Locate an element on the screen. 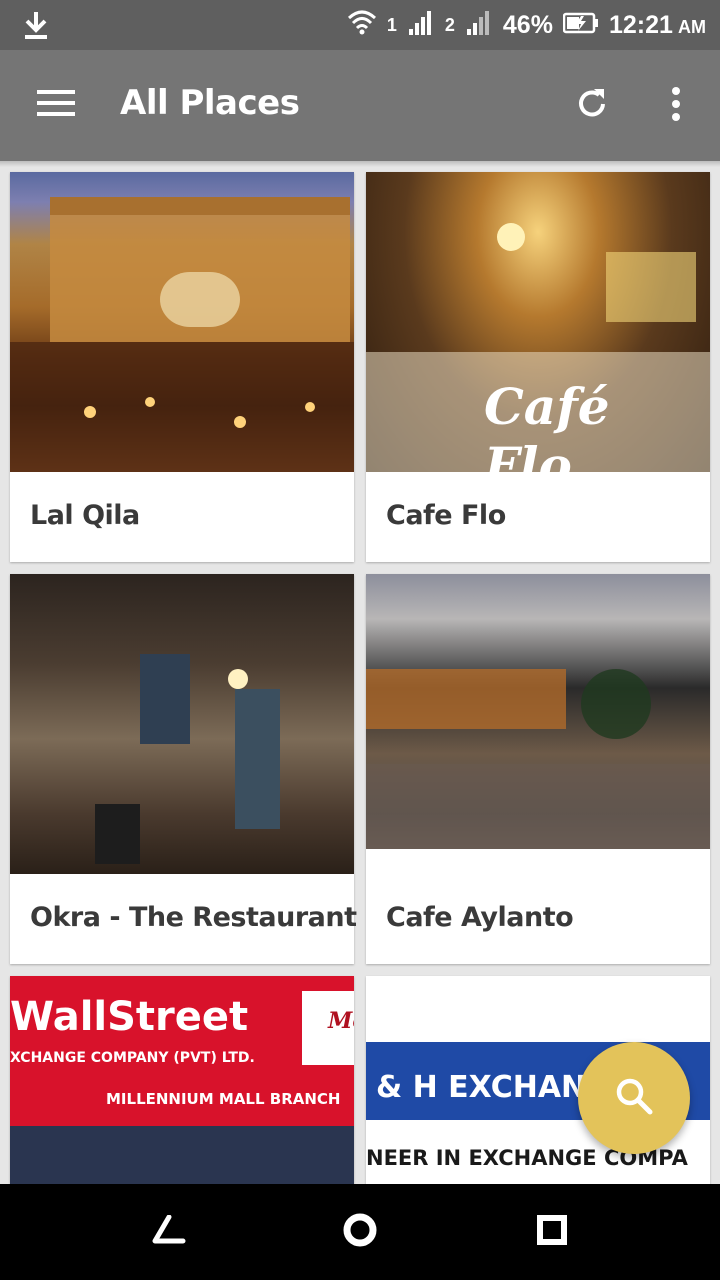  wifi-icon is located at coordinates (362, 25).